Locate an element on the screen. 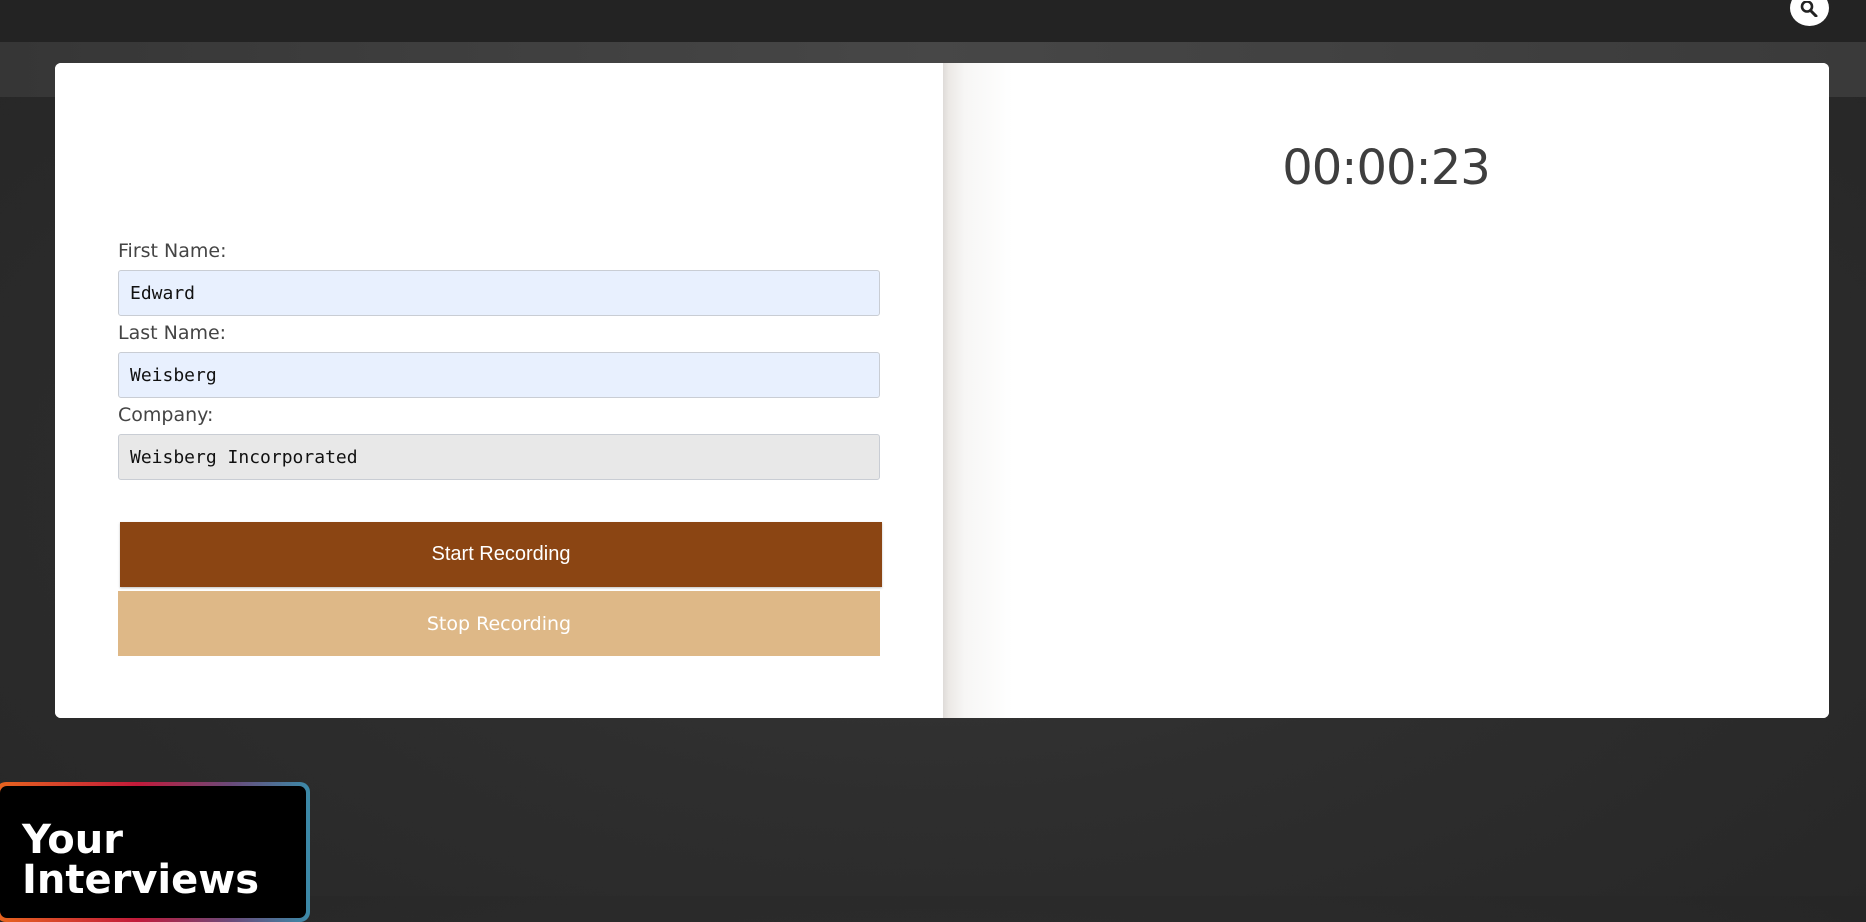 Image resolution: width=1866 pixels, height=922 pixels. top-bar is located at coordinates (933, 21).